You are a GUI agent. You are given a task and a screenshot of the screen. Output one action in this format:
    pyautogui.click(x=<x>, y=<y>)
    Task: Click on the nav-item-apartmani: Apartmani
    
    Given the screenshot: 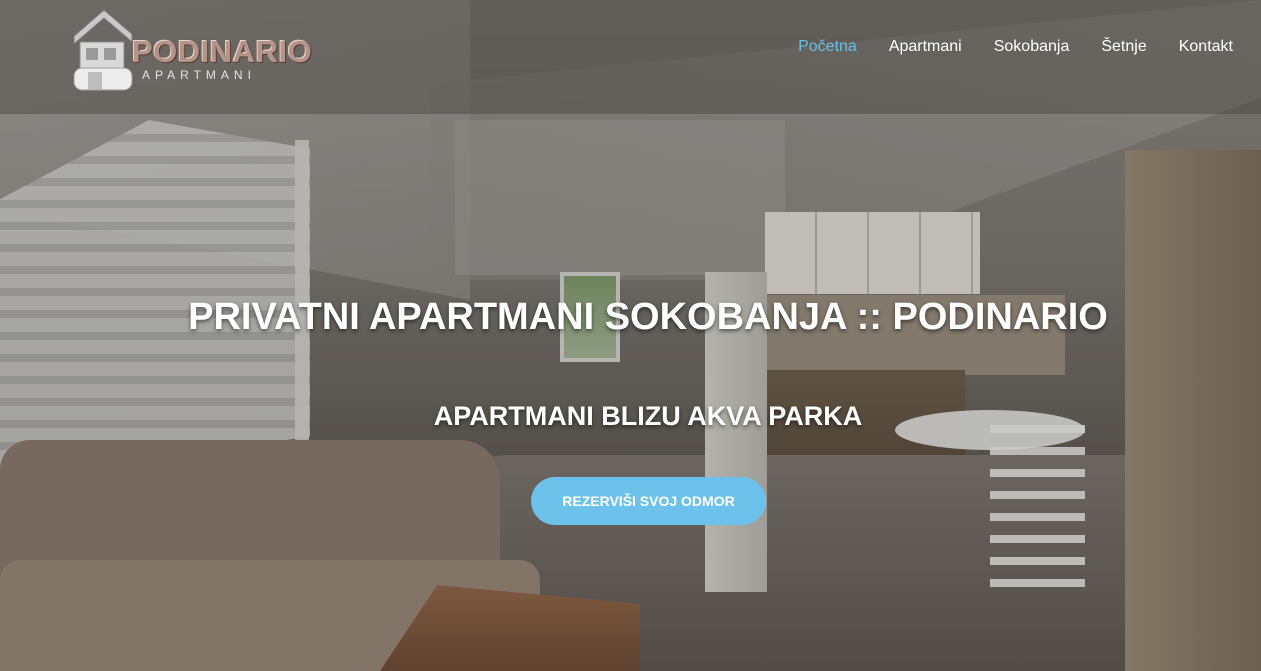 What is the action you would take?
    pyautogui.click(x=925, y=47)
    